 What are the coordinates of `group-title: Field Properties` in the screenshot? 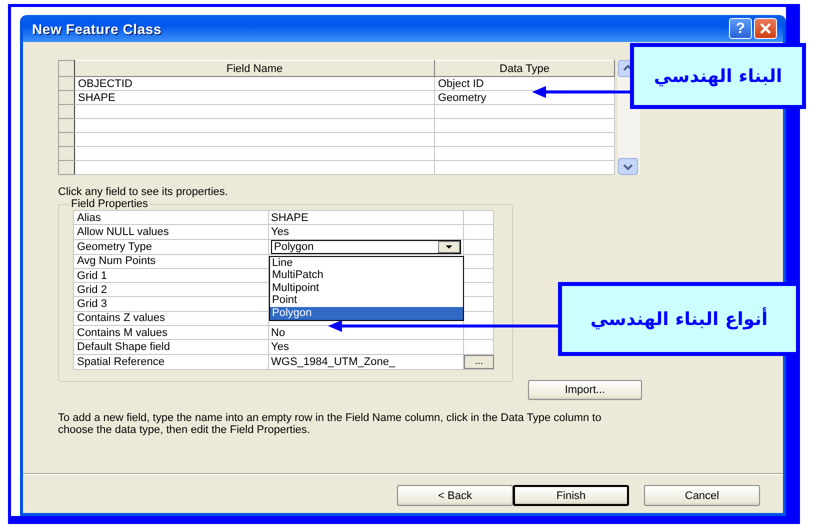 It's located at (110, 204).